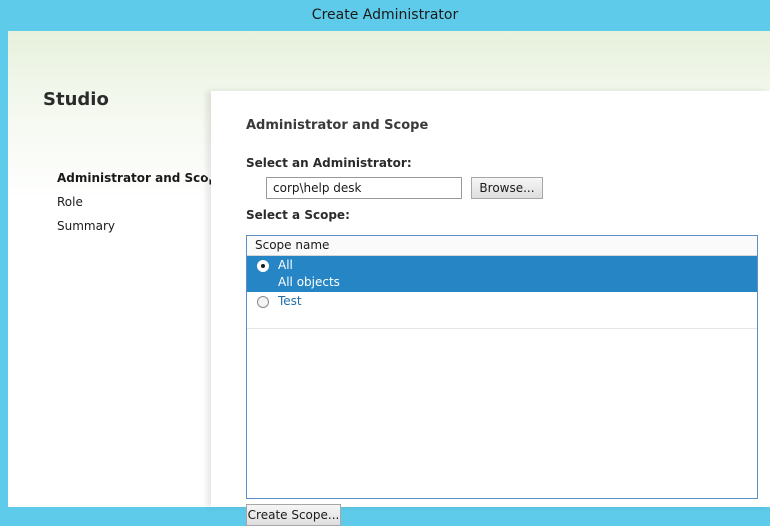  What do you see at coordinates (141, 178) in the screenshot?
I see `step-administrator-and-scope: Administrator and Scope` at bounding box center [141, 178].